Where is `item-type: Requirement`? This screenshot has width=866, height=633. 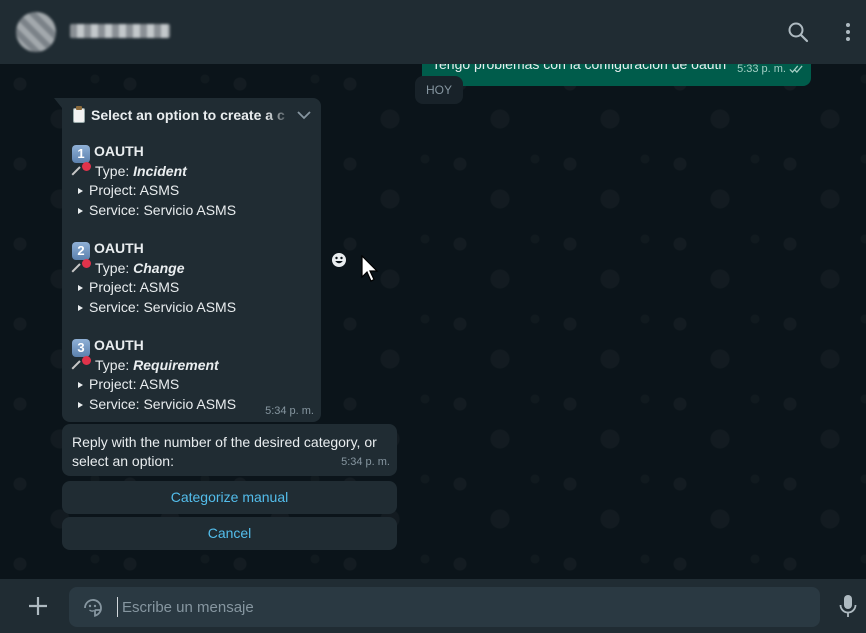 item-type: Requirement is located at coordinates (176, 364).